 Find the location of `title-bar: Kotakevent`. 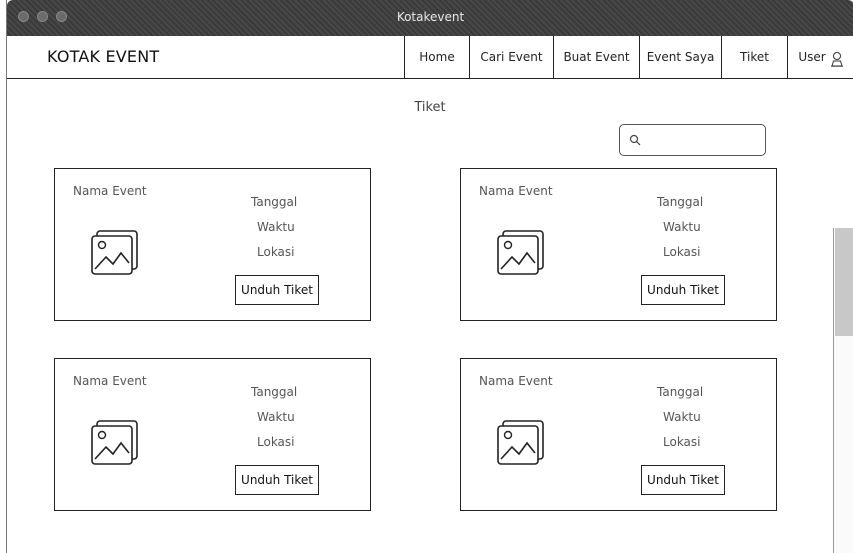

title-bar: Kotakevent is located at coordinates (430, 18).